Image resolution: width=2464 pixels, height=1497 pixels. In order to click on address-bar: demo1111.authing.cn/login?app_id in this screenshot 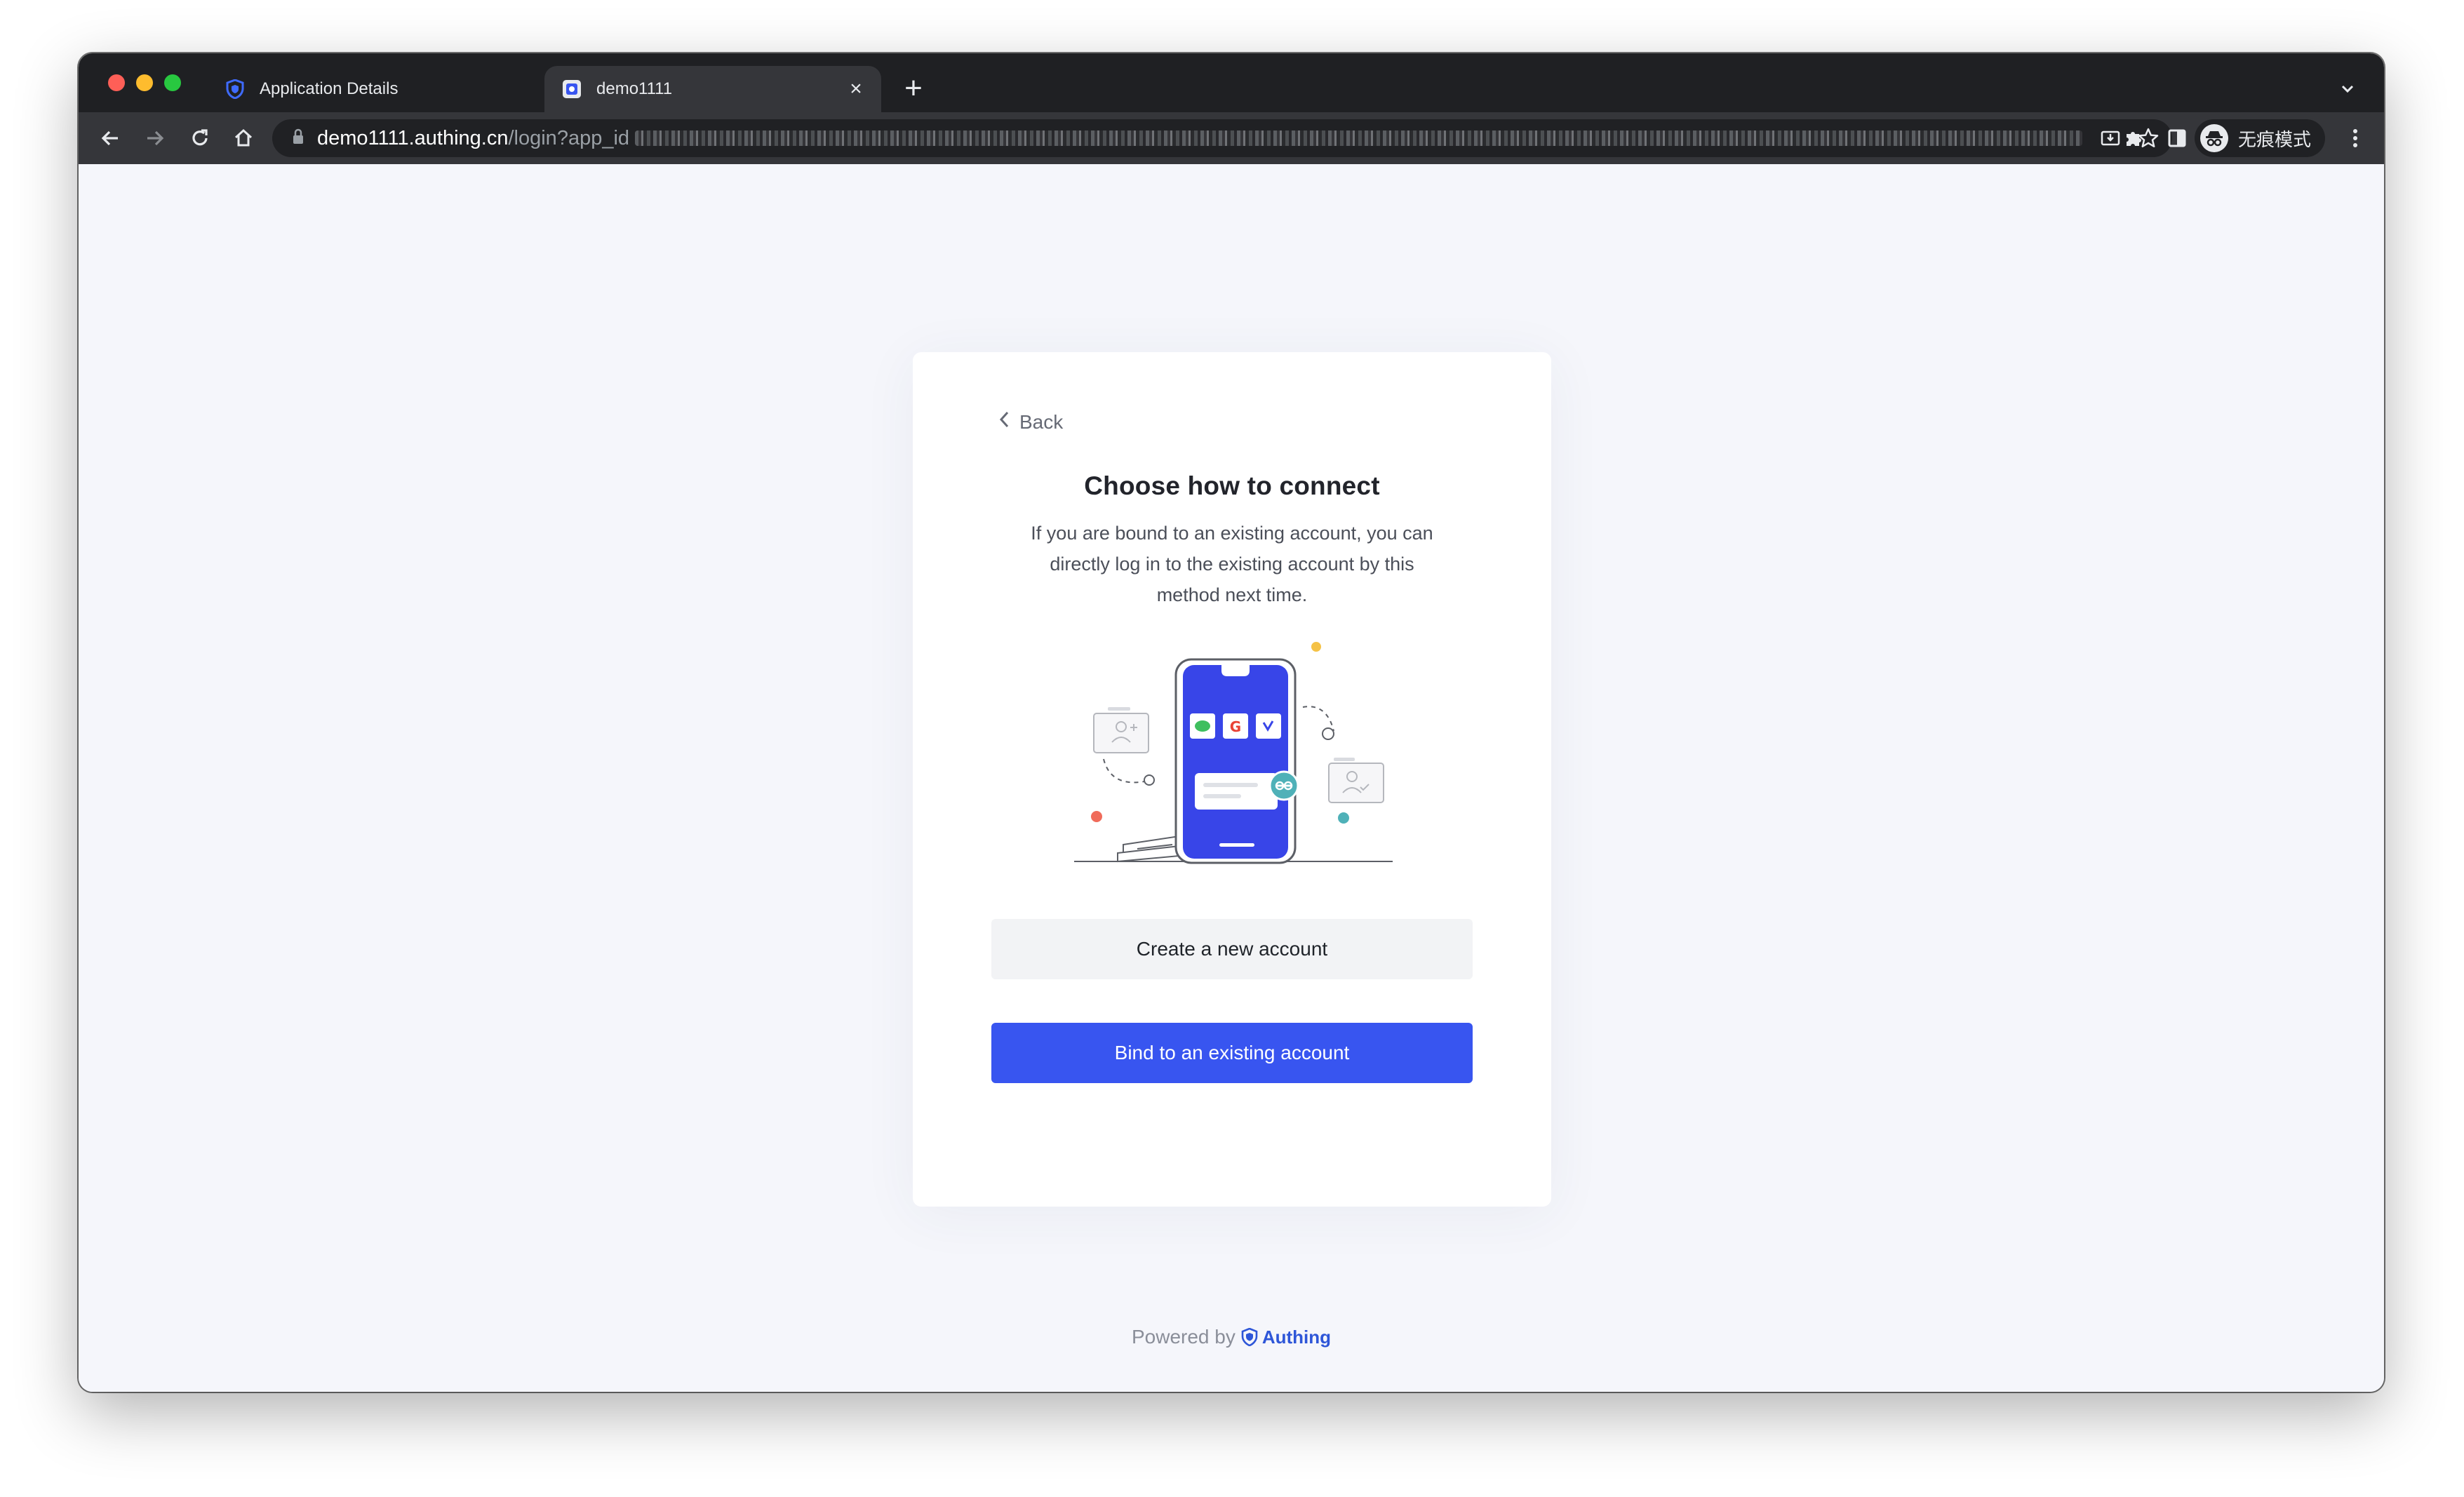, I will do `click(1222, 138)`.